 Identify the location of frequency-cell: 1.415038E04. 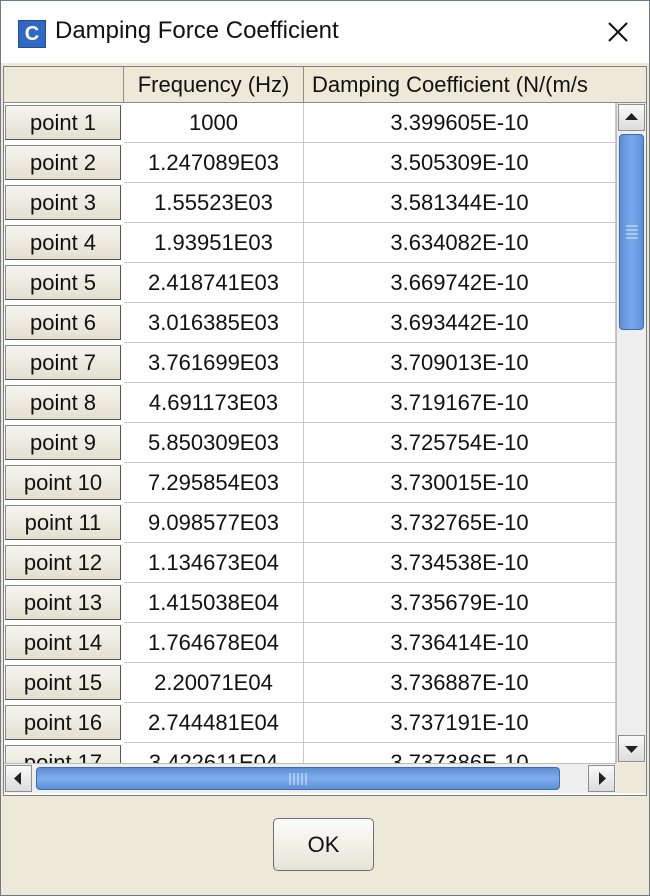
(214, 603).